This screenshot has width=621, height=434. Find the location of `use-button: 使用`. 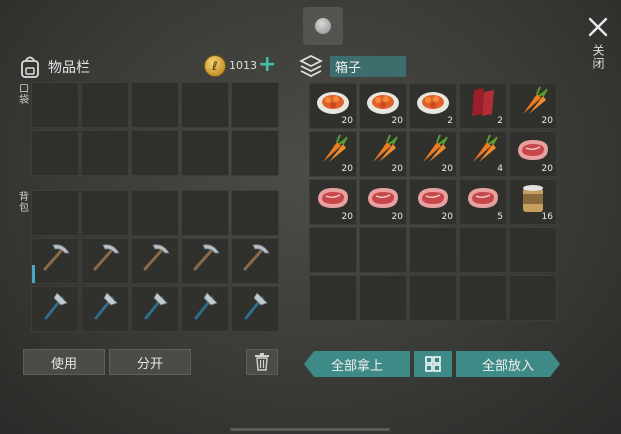

use-button: 使用 is located at coordinates (64, 362).